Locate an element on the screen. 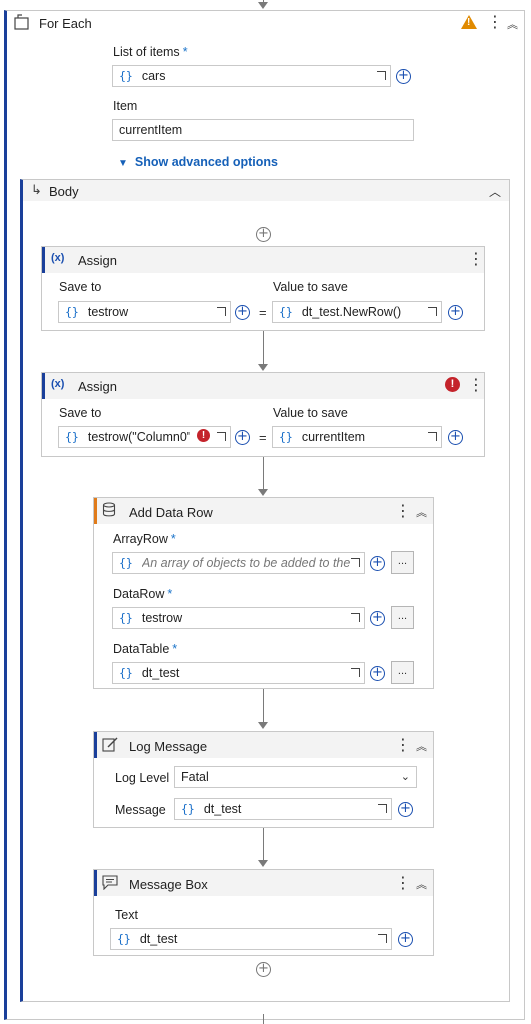  log-icon is located at coordinates (110, 744).